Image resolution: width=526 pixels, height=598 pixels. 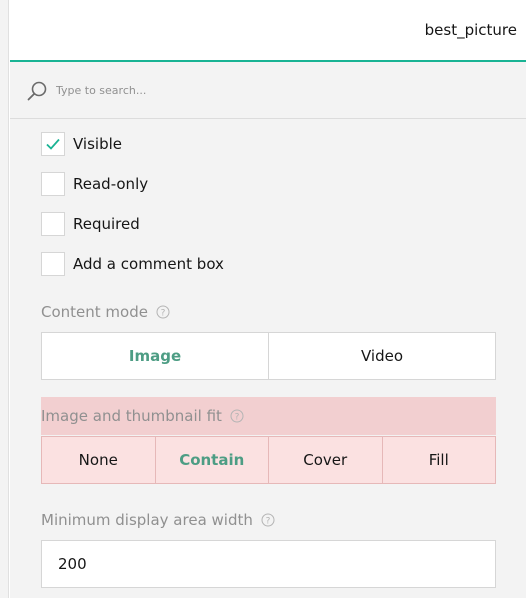 What do you see at coordinates (268, 564) in the screenshot?
I see `min-width-input` at bounding box center [268, 564].